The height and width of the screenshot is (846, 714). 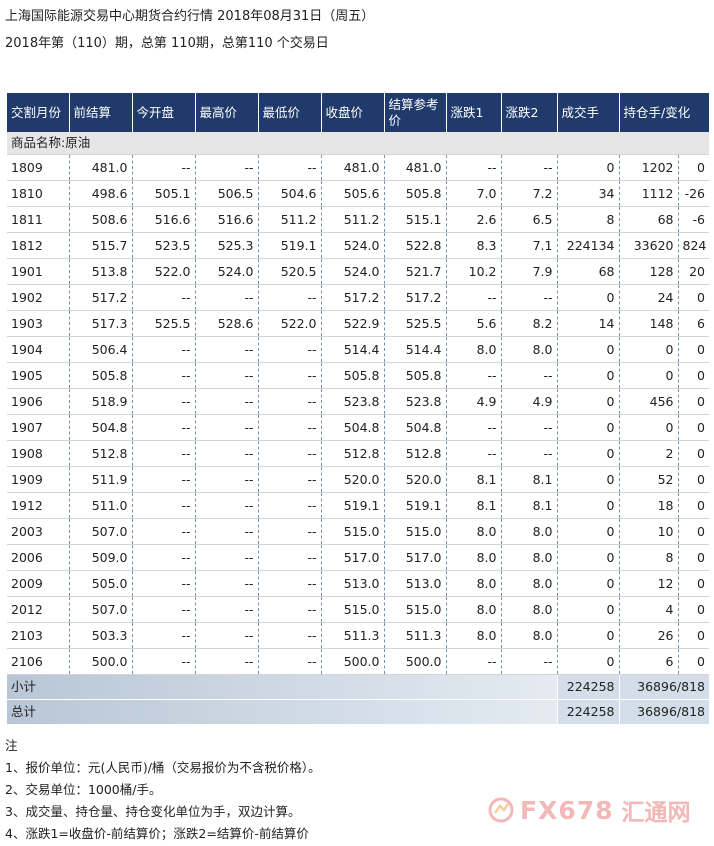 I want to click on cell-close: 514.4, so click(x=353, y=349).